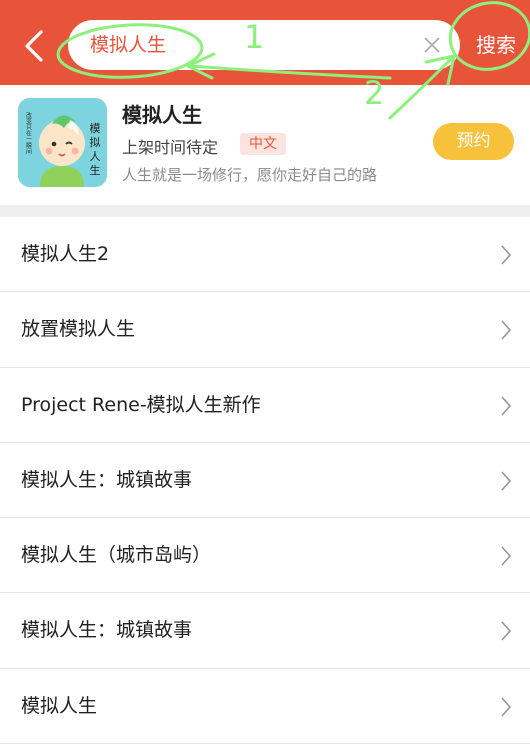 The height and width of the screenshot is (744, 530). Describe the element at coordinates (141, 404) in the screenshot. I see `suggestion-label: Project Rene-模拟人生新作` at that location.